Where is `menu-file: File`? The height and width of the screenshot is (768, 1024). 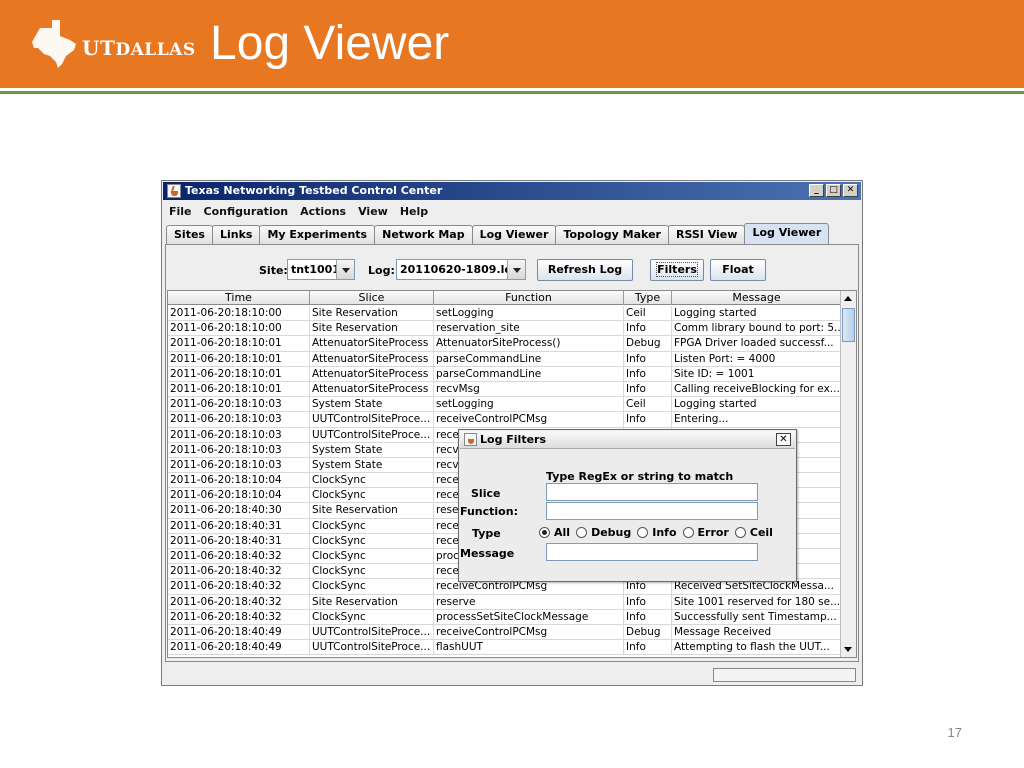
menu-file: File is located at coordinates (180, 212).